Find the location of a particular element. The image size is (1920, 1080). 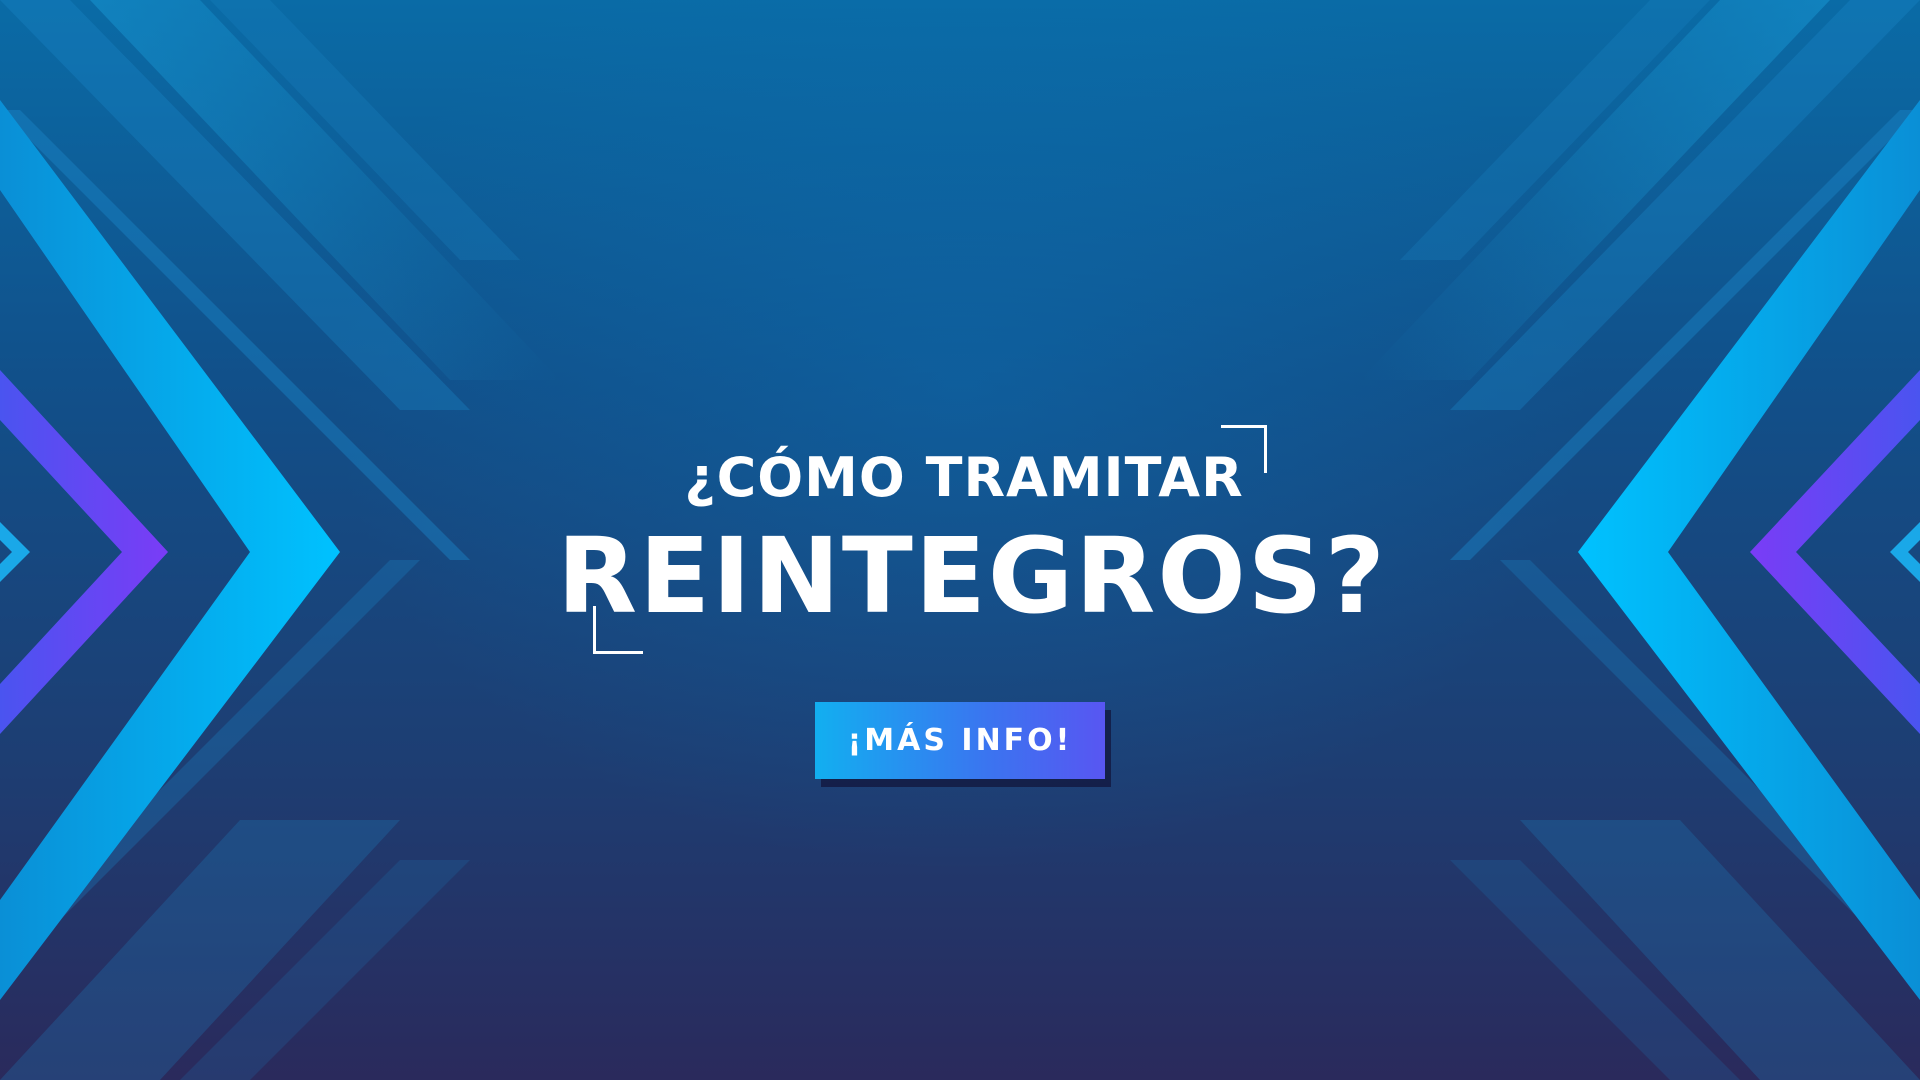

more-info-button: ¡MÁS INFO! is located at coordinates (960, 740).